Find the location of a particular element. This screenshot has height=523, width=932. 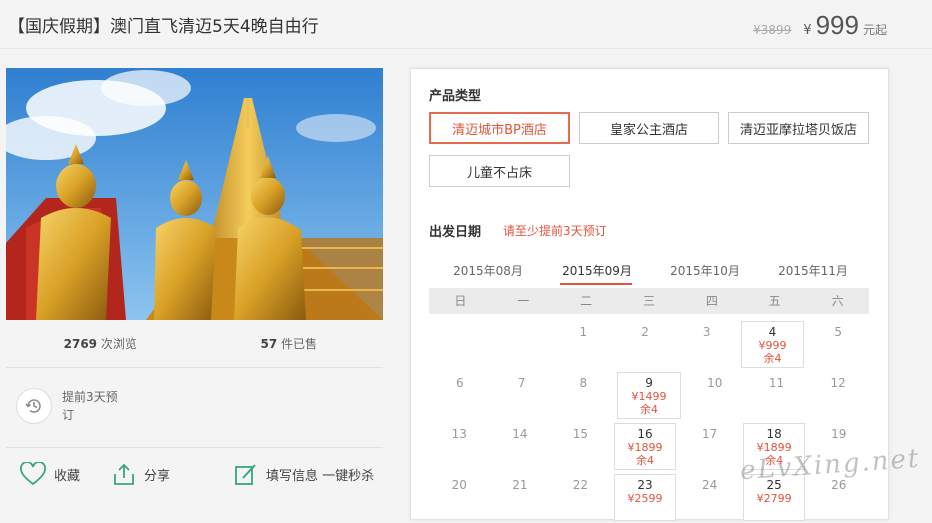

product-title: 【国庆假期】澳门直飞清迈5天4晚自由行 is located at coordinates (163, 27).